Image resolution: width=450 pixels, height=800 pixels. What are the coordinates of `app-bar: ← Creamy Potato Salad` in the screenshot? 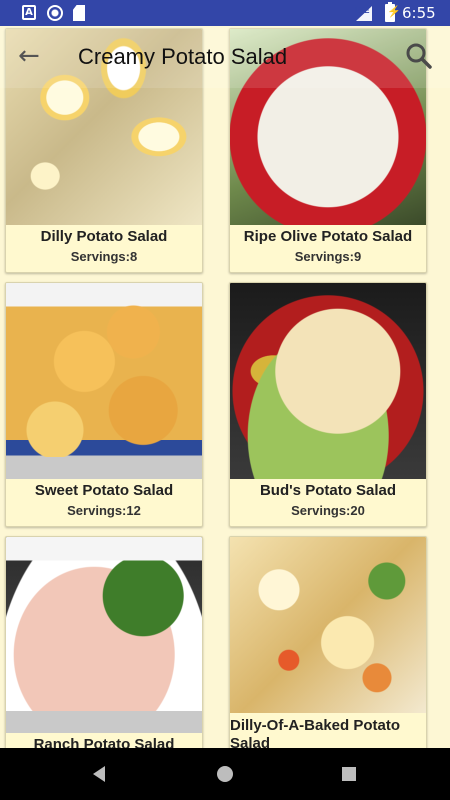 It's located at (225, 57).